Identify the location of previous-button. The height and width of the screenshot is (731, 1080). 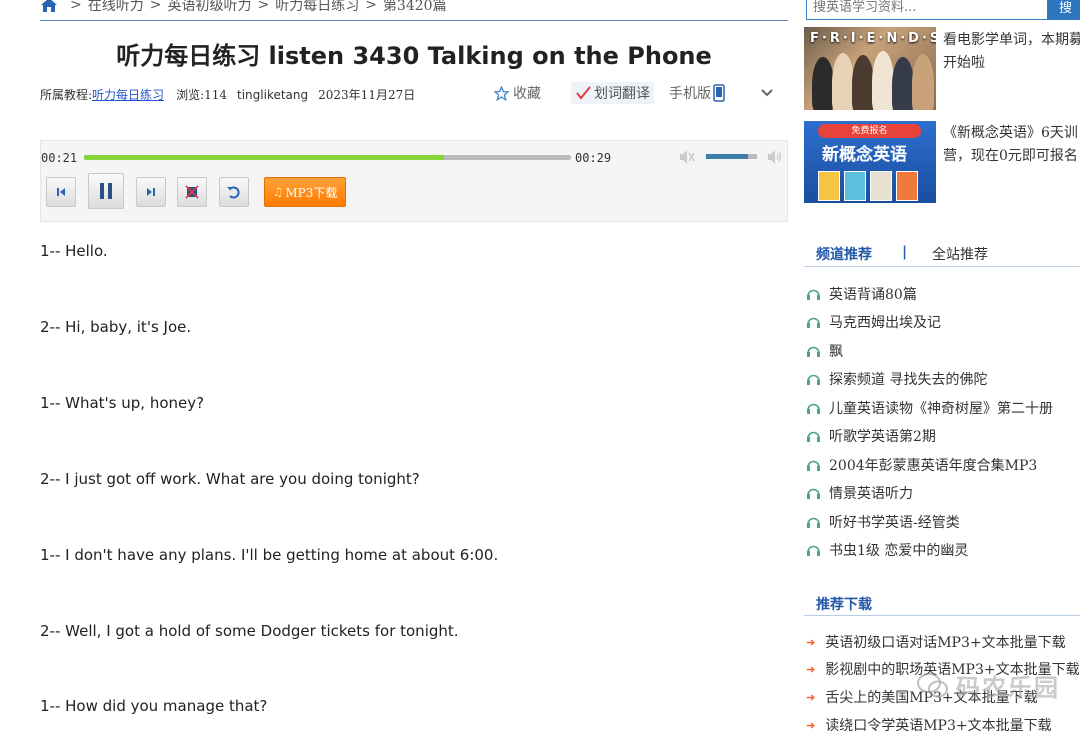
(61, 192).